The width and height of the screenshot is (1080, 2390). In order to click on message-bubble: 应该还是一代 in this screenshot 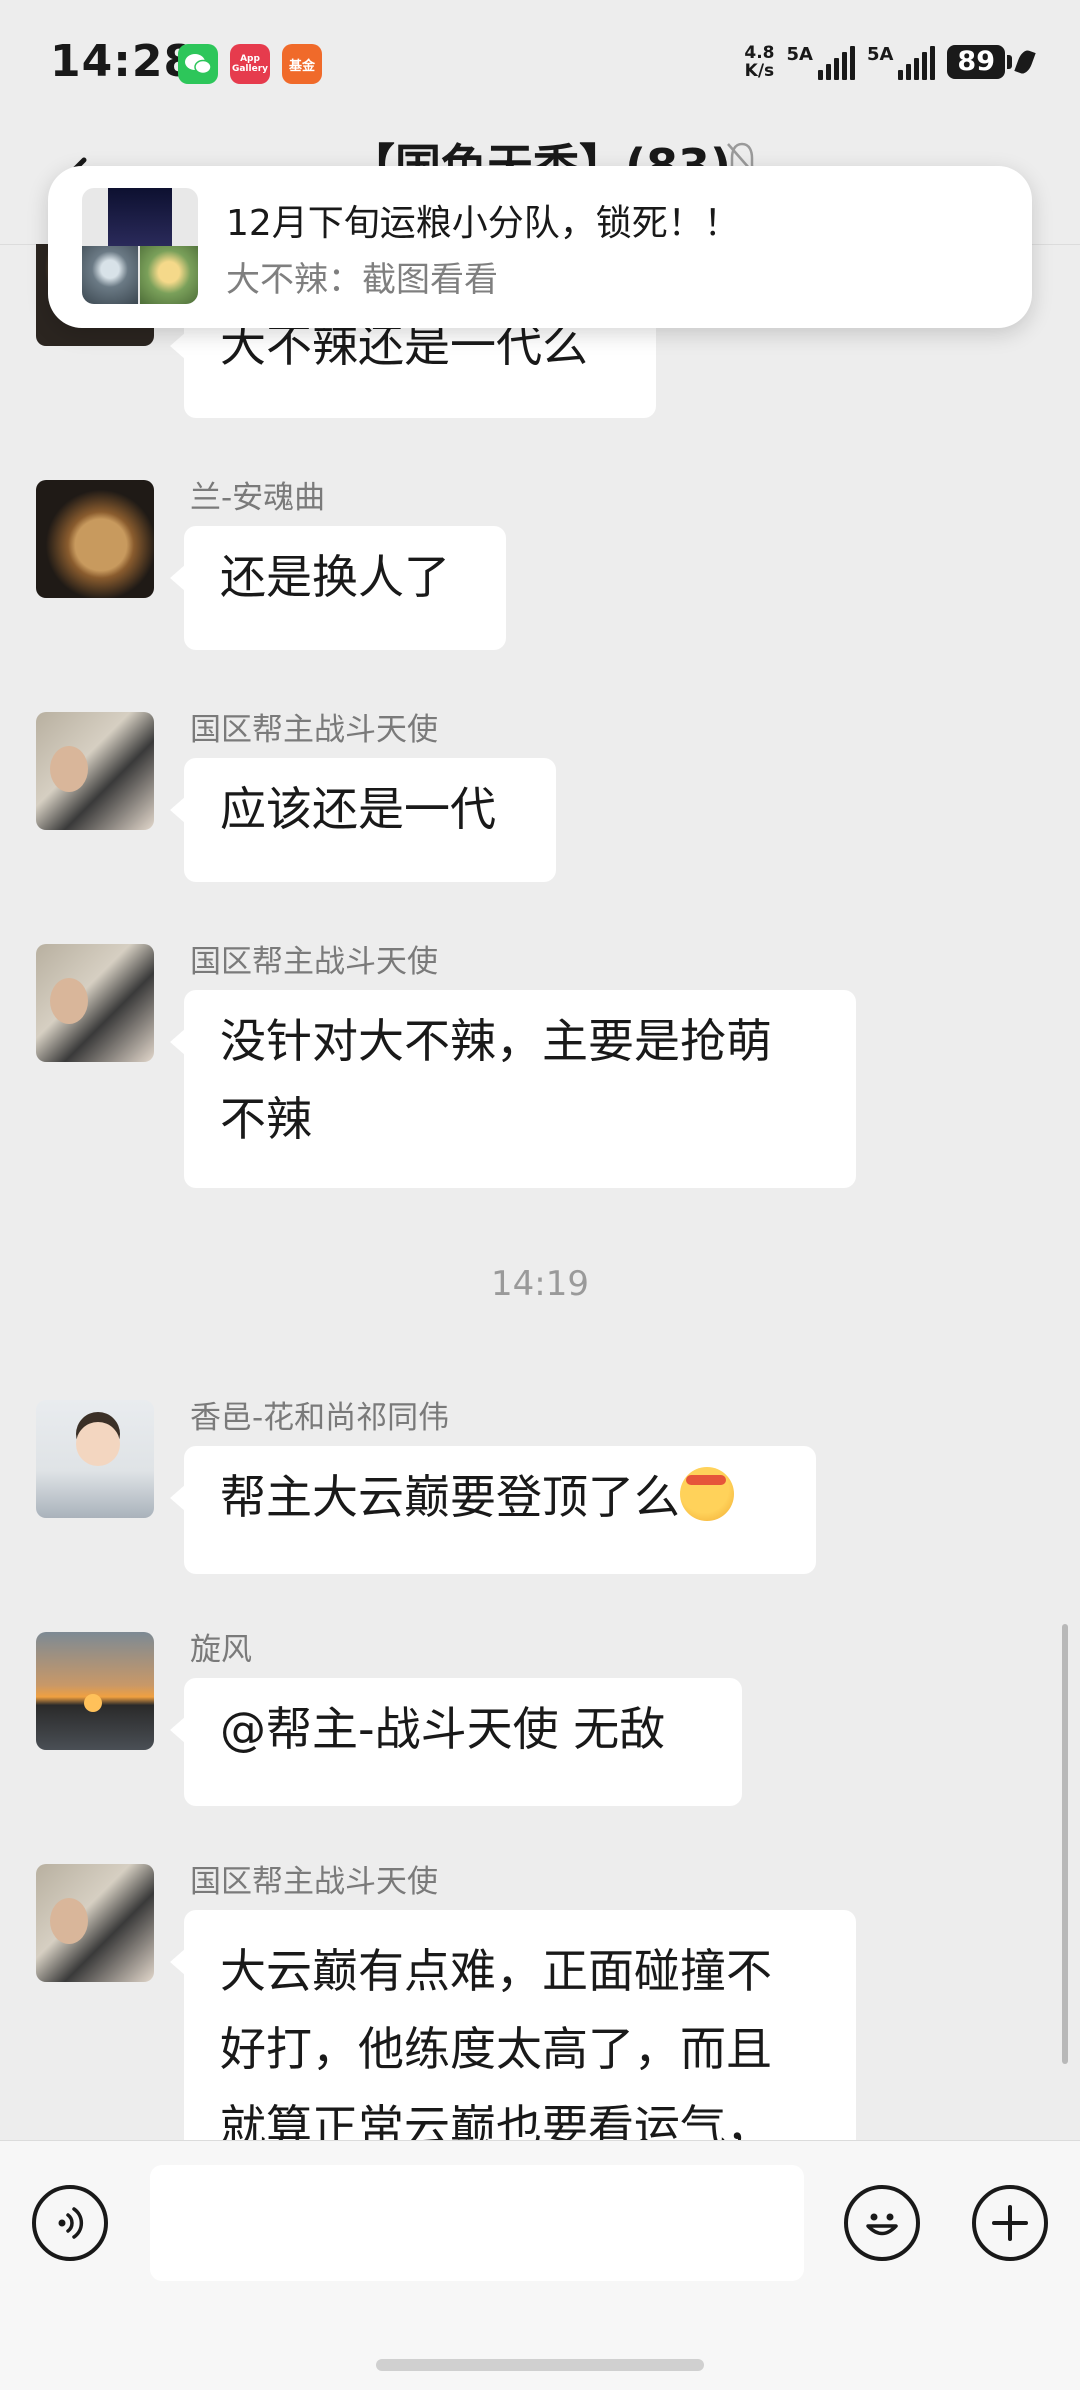, I will do `click(363, 820)`.